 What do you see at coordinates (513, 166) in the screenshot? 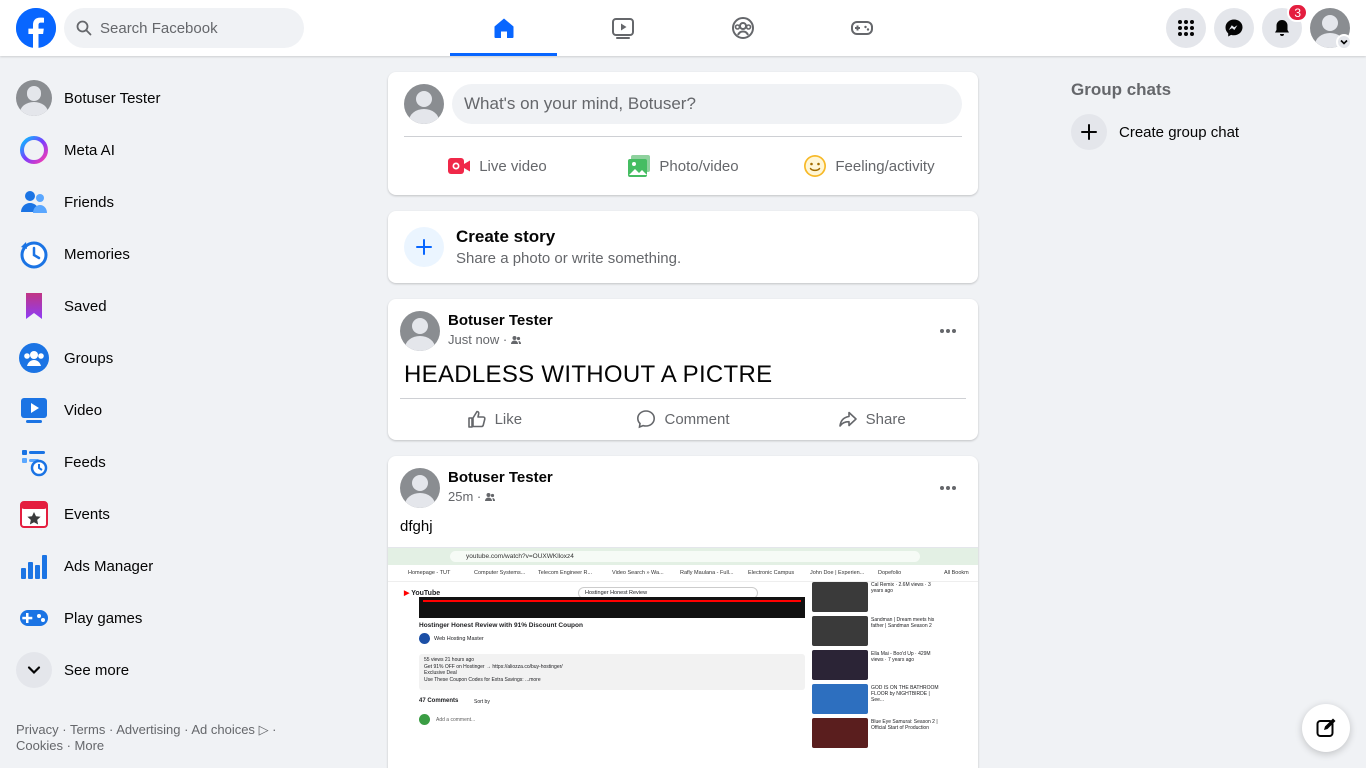
I see `live-video-label: Live video` at bounding box center [513, 166].